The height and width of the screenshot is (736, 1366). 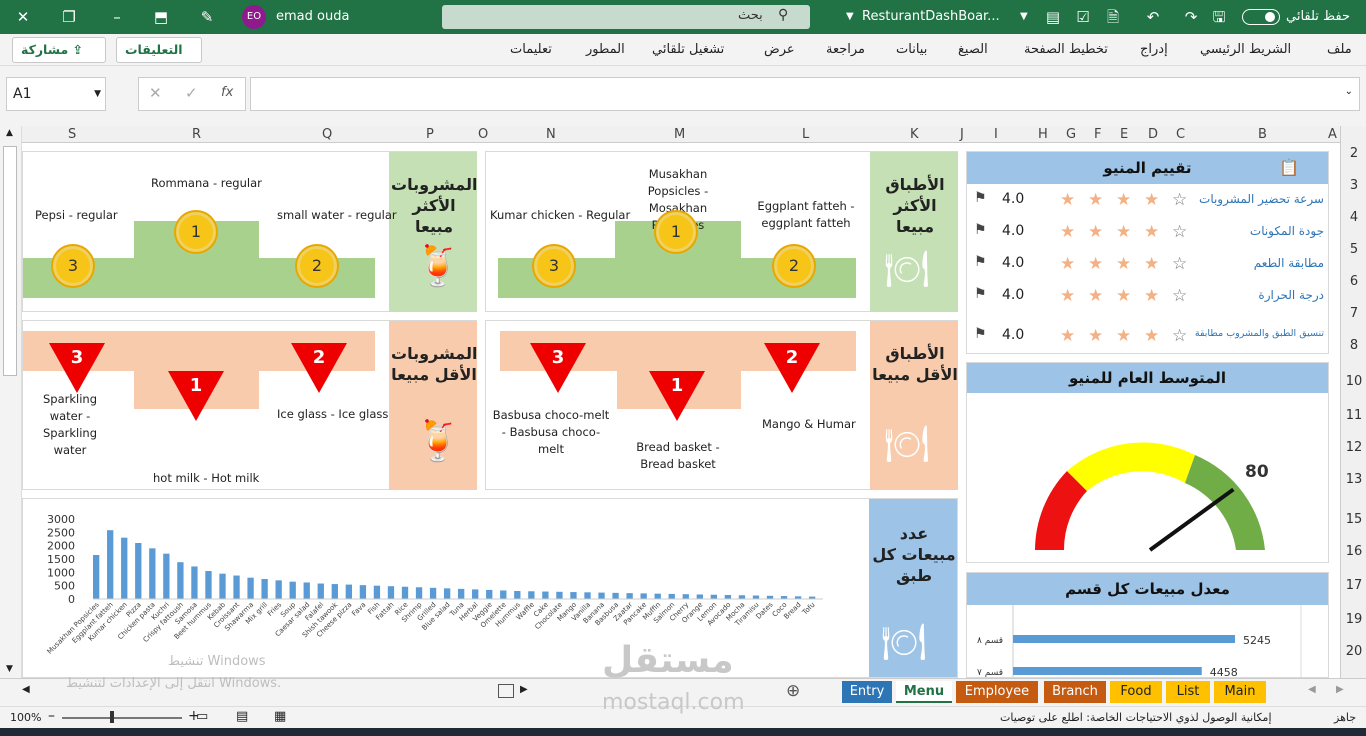 What do you see at coordinates (72, 134) in the screenshot?
I see `column-header-S: S` at bounding box center [72, 134].